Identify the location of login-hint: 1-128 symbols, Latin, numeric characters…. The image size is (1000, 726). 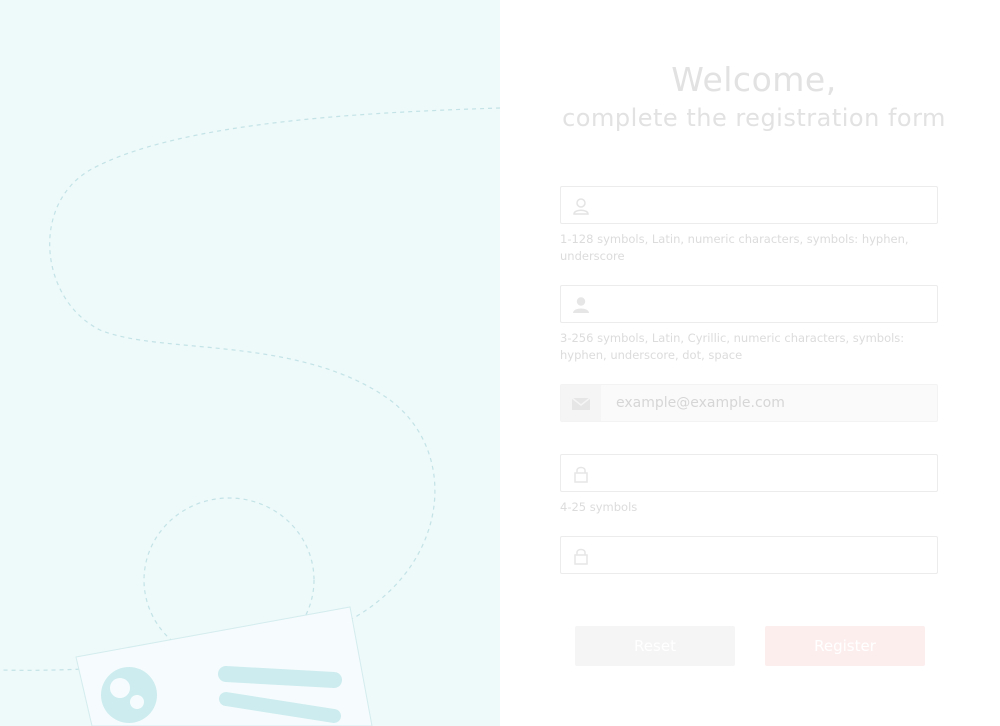
(734, 247).